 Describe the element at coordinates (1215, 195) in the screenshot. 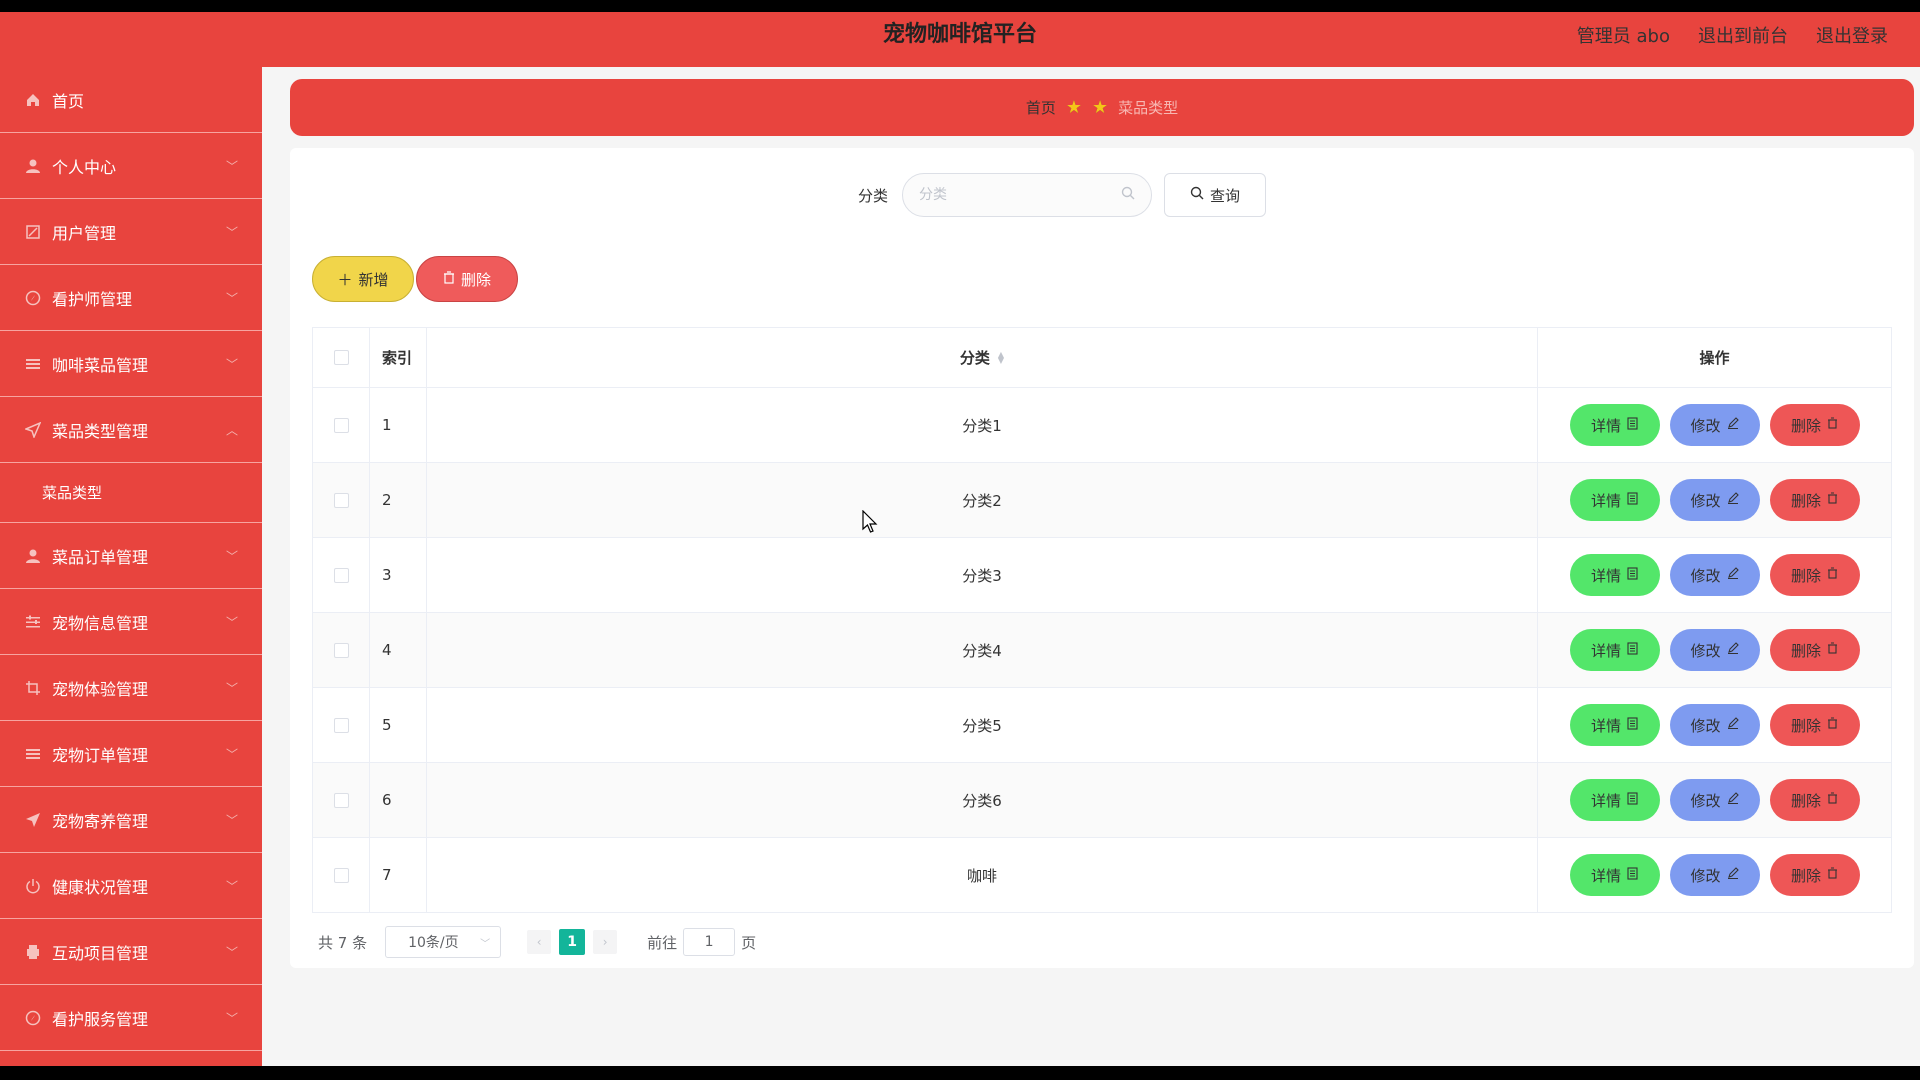

I see `query-button: 查询` at that location.